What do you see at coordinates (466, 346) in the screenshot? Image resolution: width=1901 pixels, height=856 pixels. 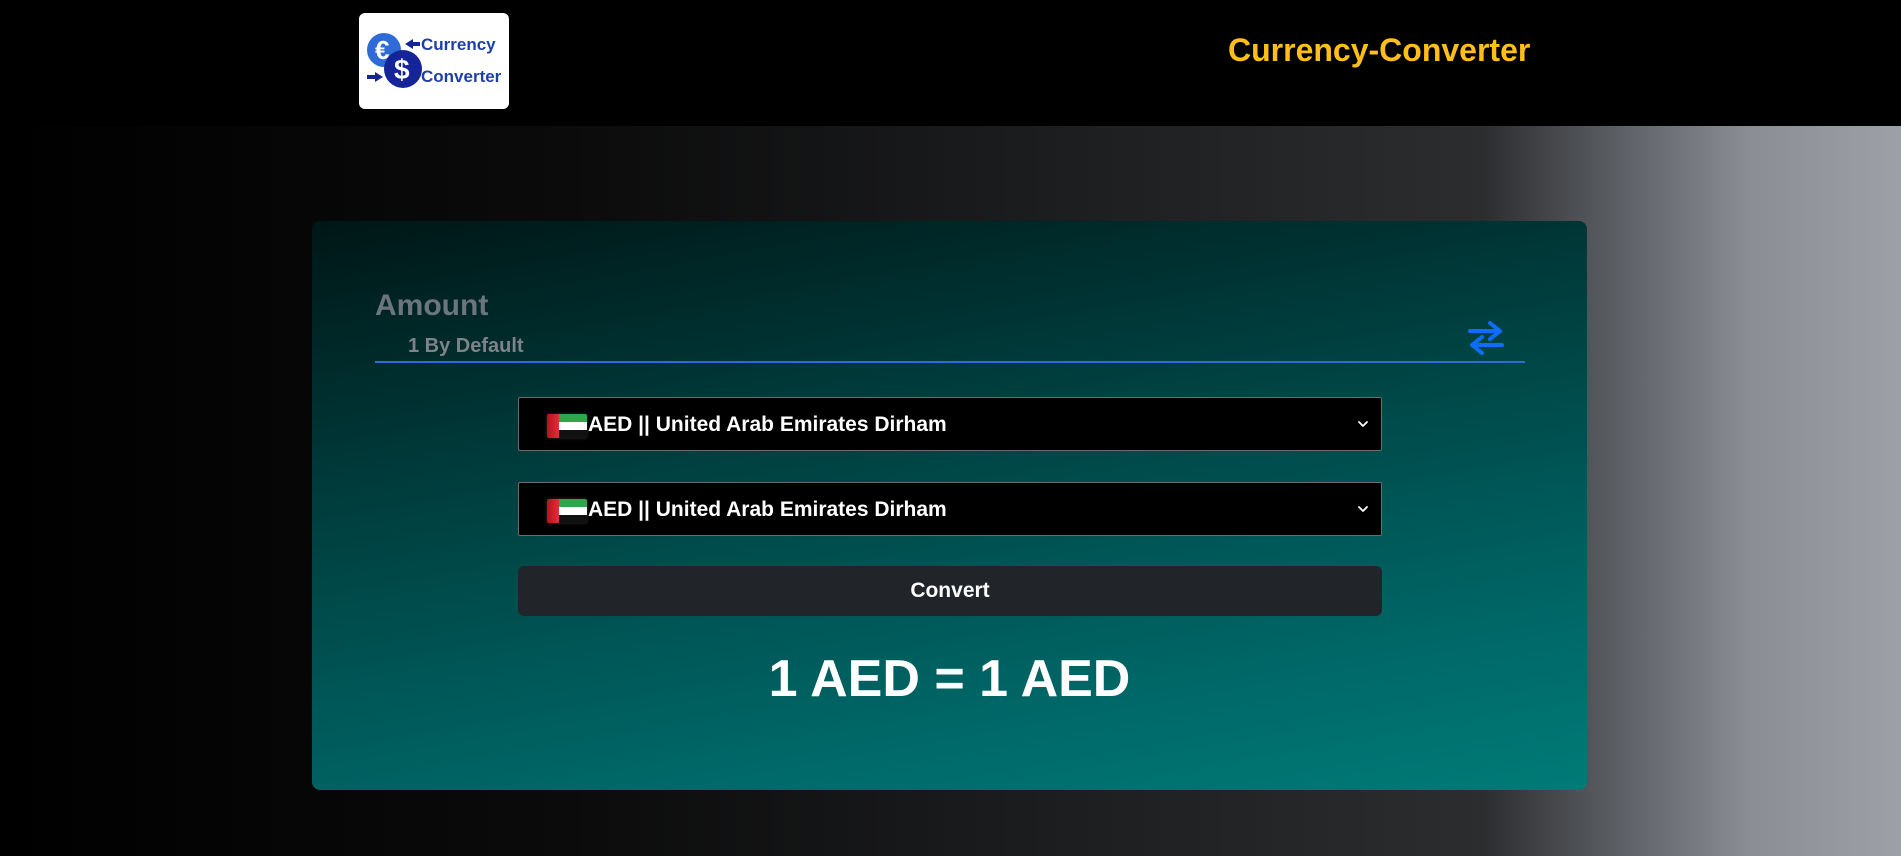 I see `amount-placeholder: 1 By Default` at bounding box center [466, 346].